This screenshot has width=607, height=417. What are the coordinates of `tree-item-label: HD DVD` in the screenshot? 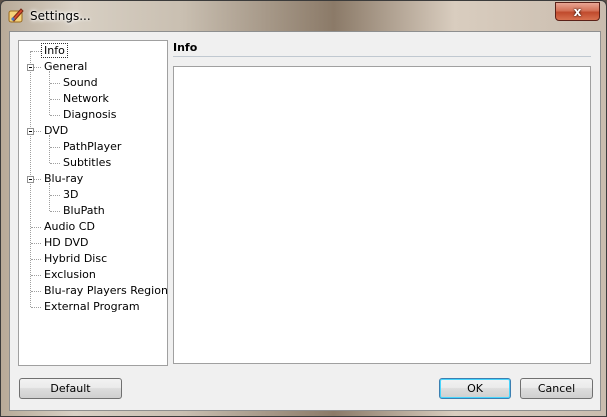 It's located at (66, 242).